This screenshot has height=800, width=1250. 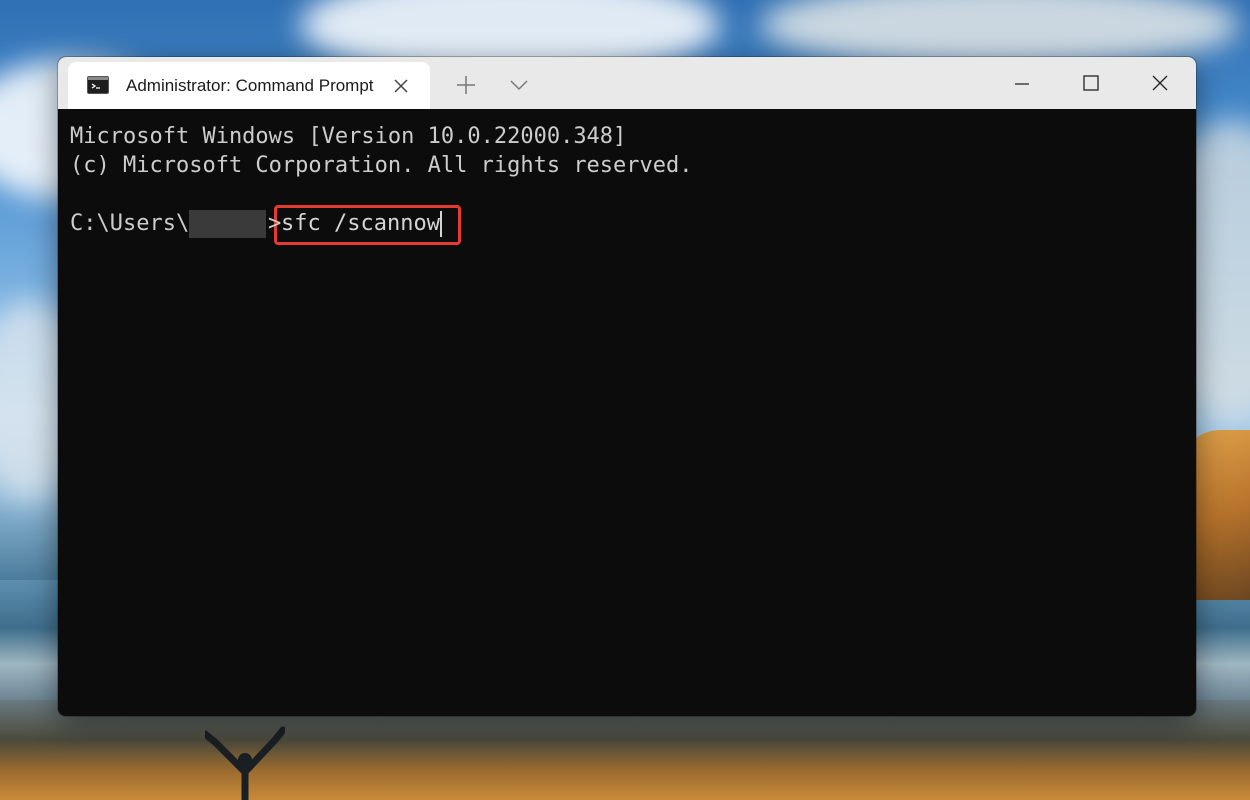 What do you see at coordinates (401, 86) in the screenshot?
I see `tab-close-icon` at bounding box center [401, 86].